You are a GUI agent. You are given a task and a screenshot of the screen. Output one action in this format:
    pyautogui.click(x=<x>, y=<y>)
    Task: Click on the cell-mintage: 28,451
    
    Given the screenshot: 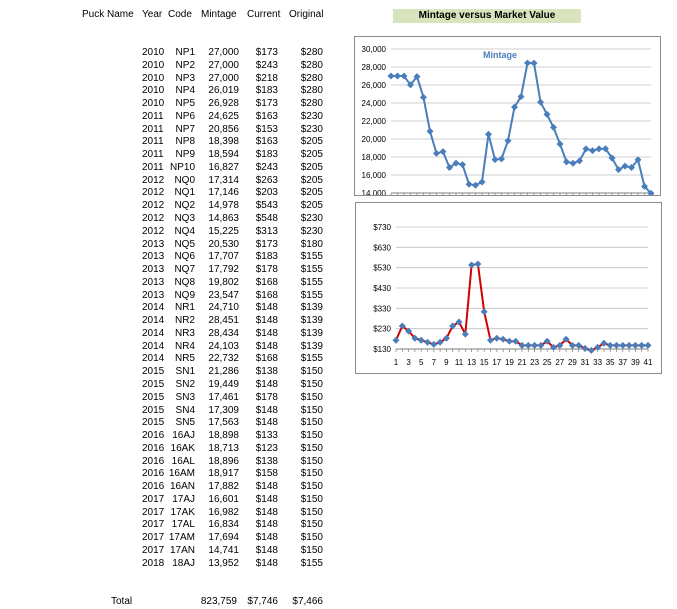 What is the action you would take?
    pyautogui.click(x=223, y=321)
    